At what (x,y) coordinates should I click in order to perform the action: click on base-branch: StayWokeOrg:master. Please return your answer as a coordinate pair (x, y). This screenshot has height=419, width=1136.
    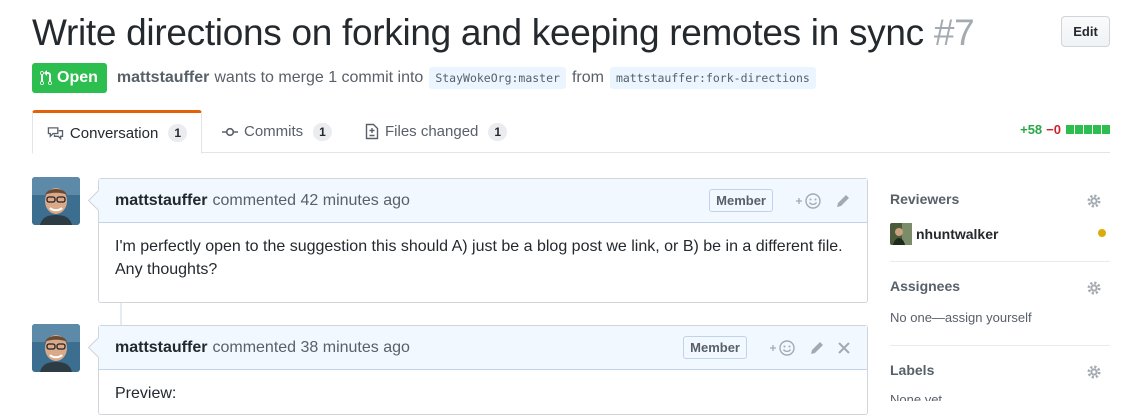
    Looking at the image, I should click on (497, 78).